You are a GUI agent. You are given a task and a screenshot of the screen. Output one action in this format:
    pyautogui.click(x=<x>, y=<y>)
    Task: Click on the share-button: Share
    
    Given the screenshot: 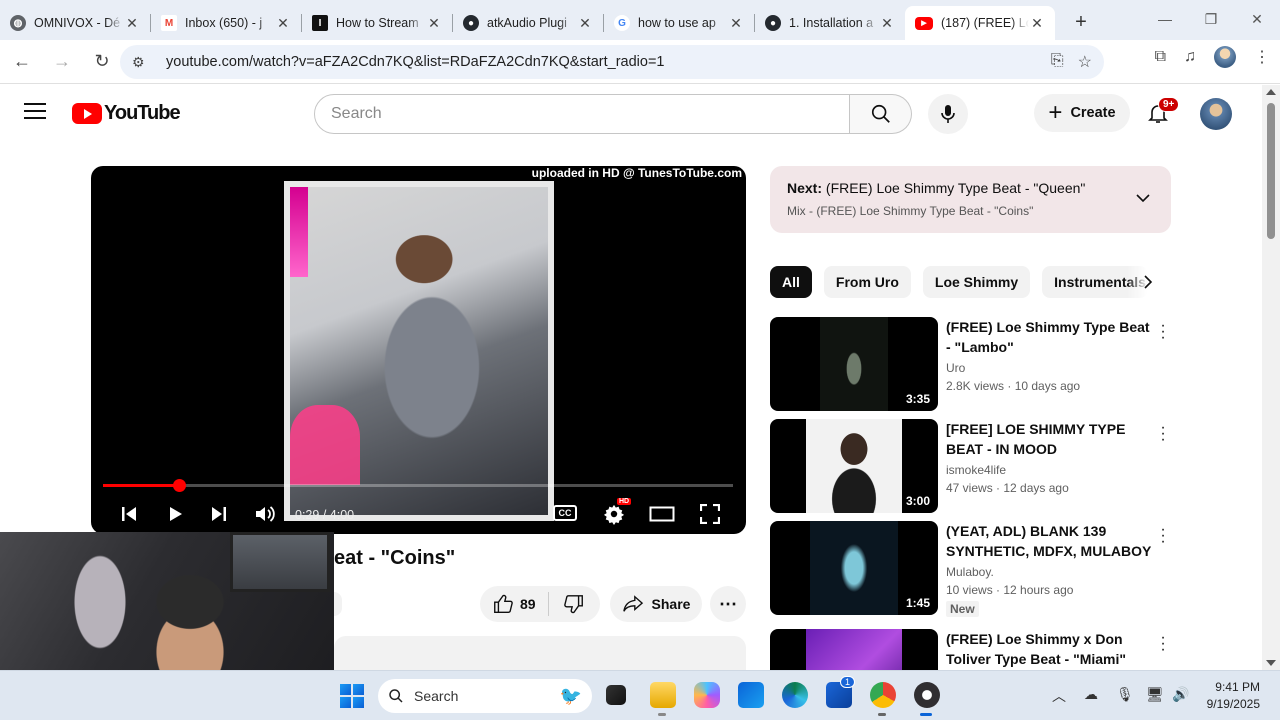 What is the action you would take?
    pyautogui.click(x=656, y=604)
    